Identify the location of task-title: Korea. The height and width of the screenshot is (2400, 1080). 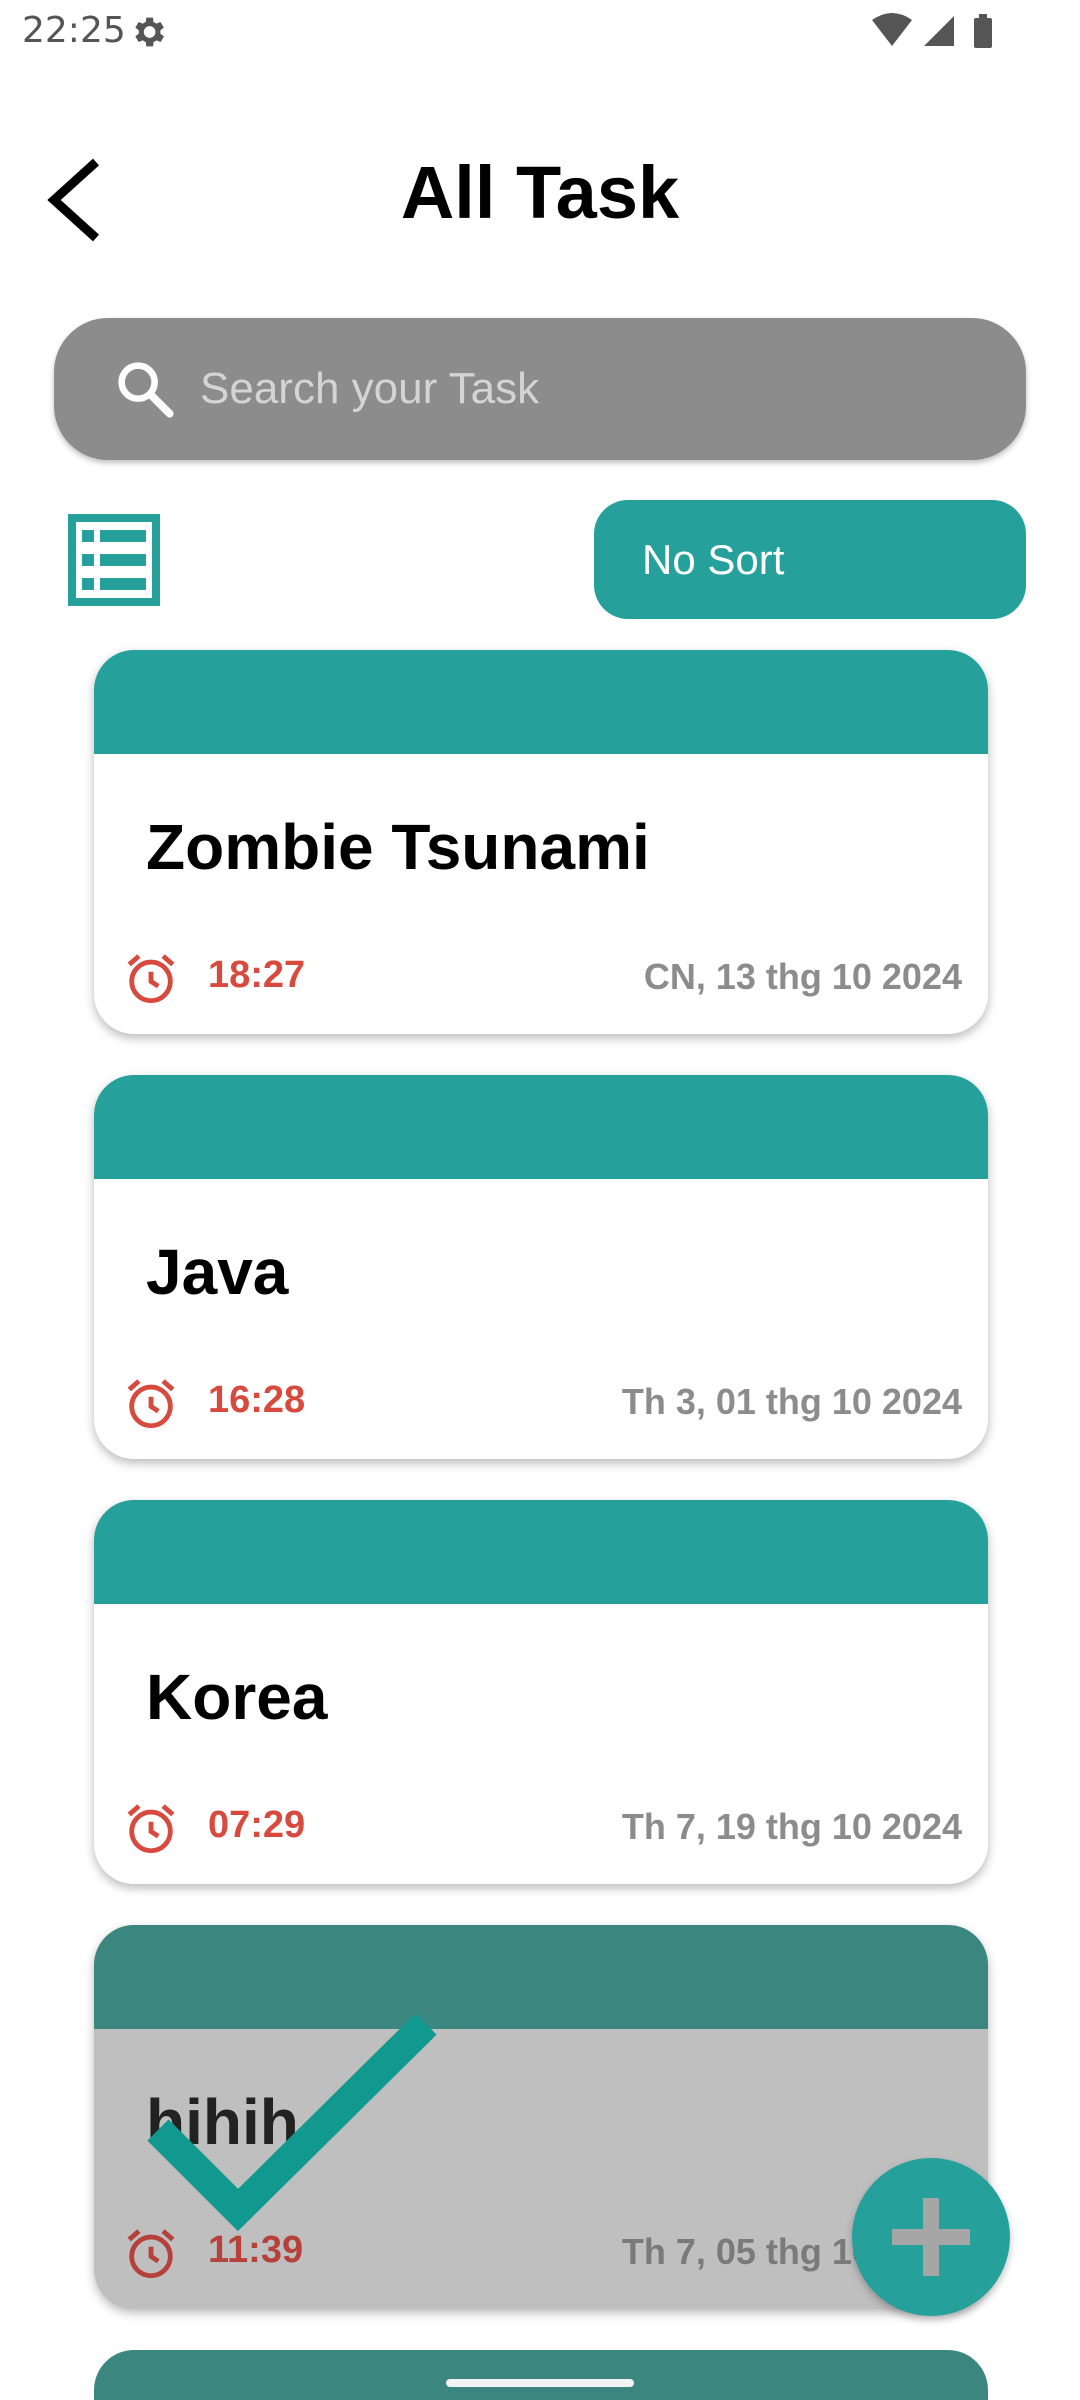
(237, 1697).